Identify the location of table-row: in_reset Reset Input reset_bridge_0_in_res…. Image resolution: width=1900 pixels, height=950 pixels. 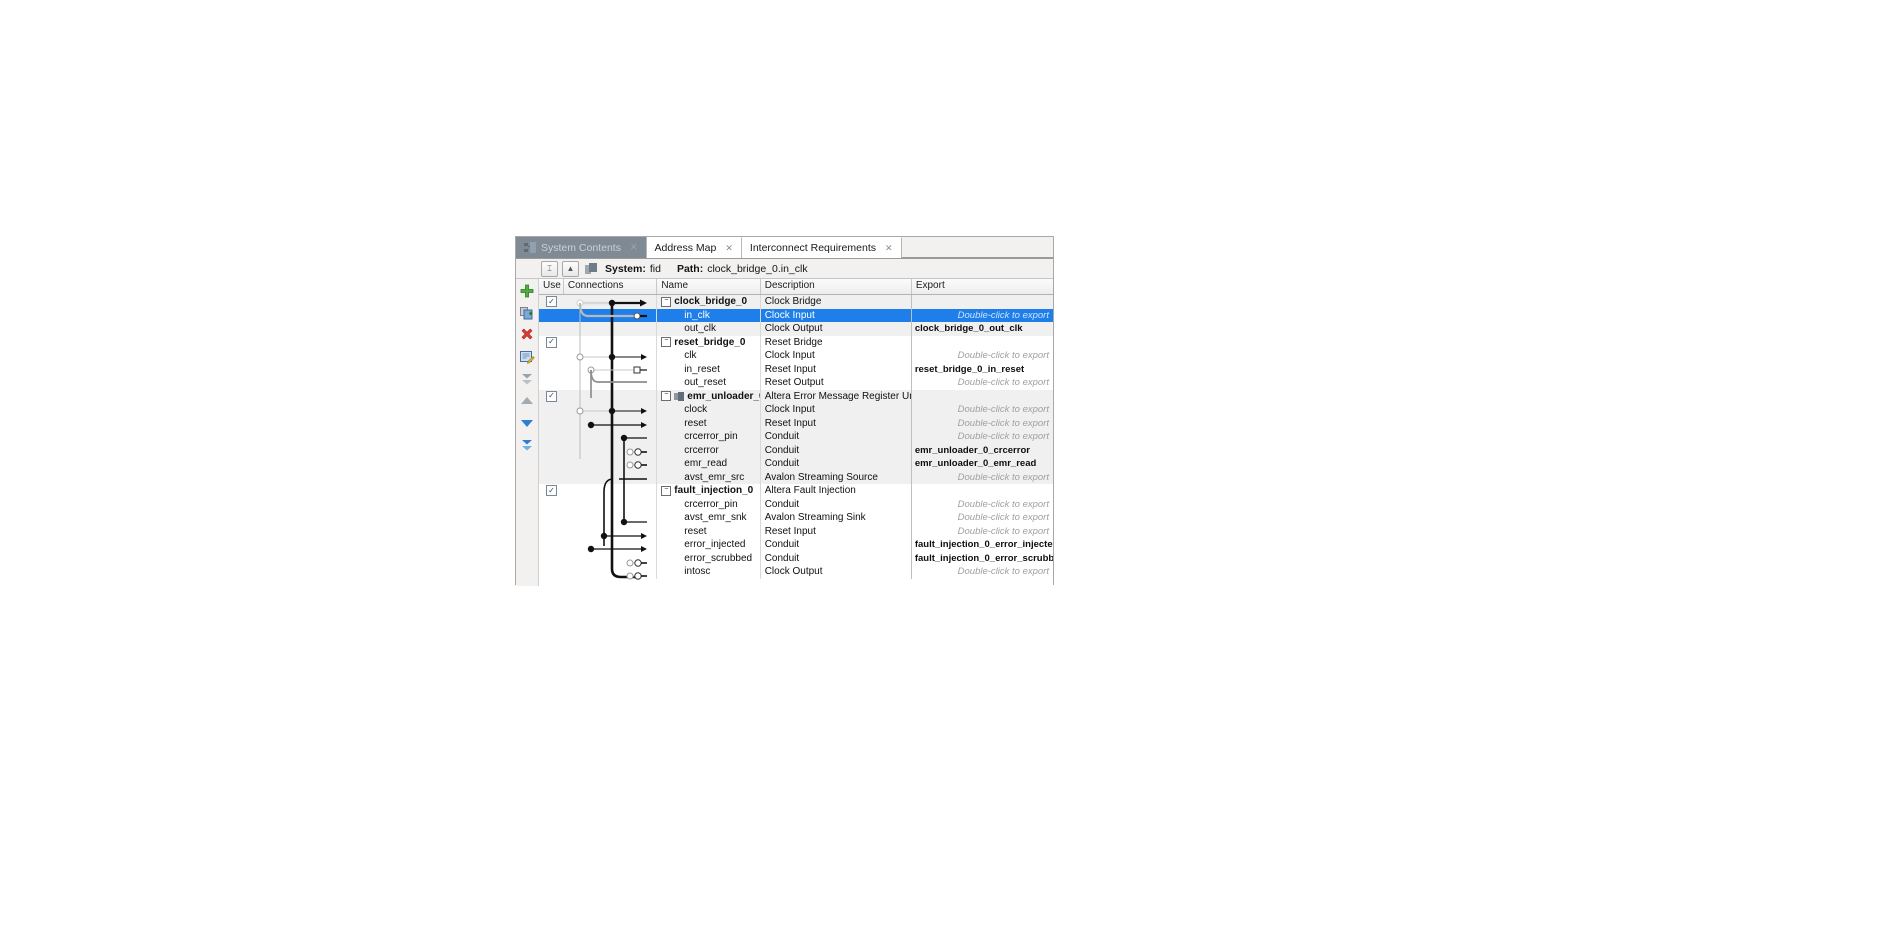
(796, 369).